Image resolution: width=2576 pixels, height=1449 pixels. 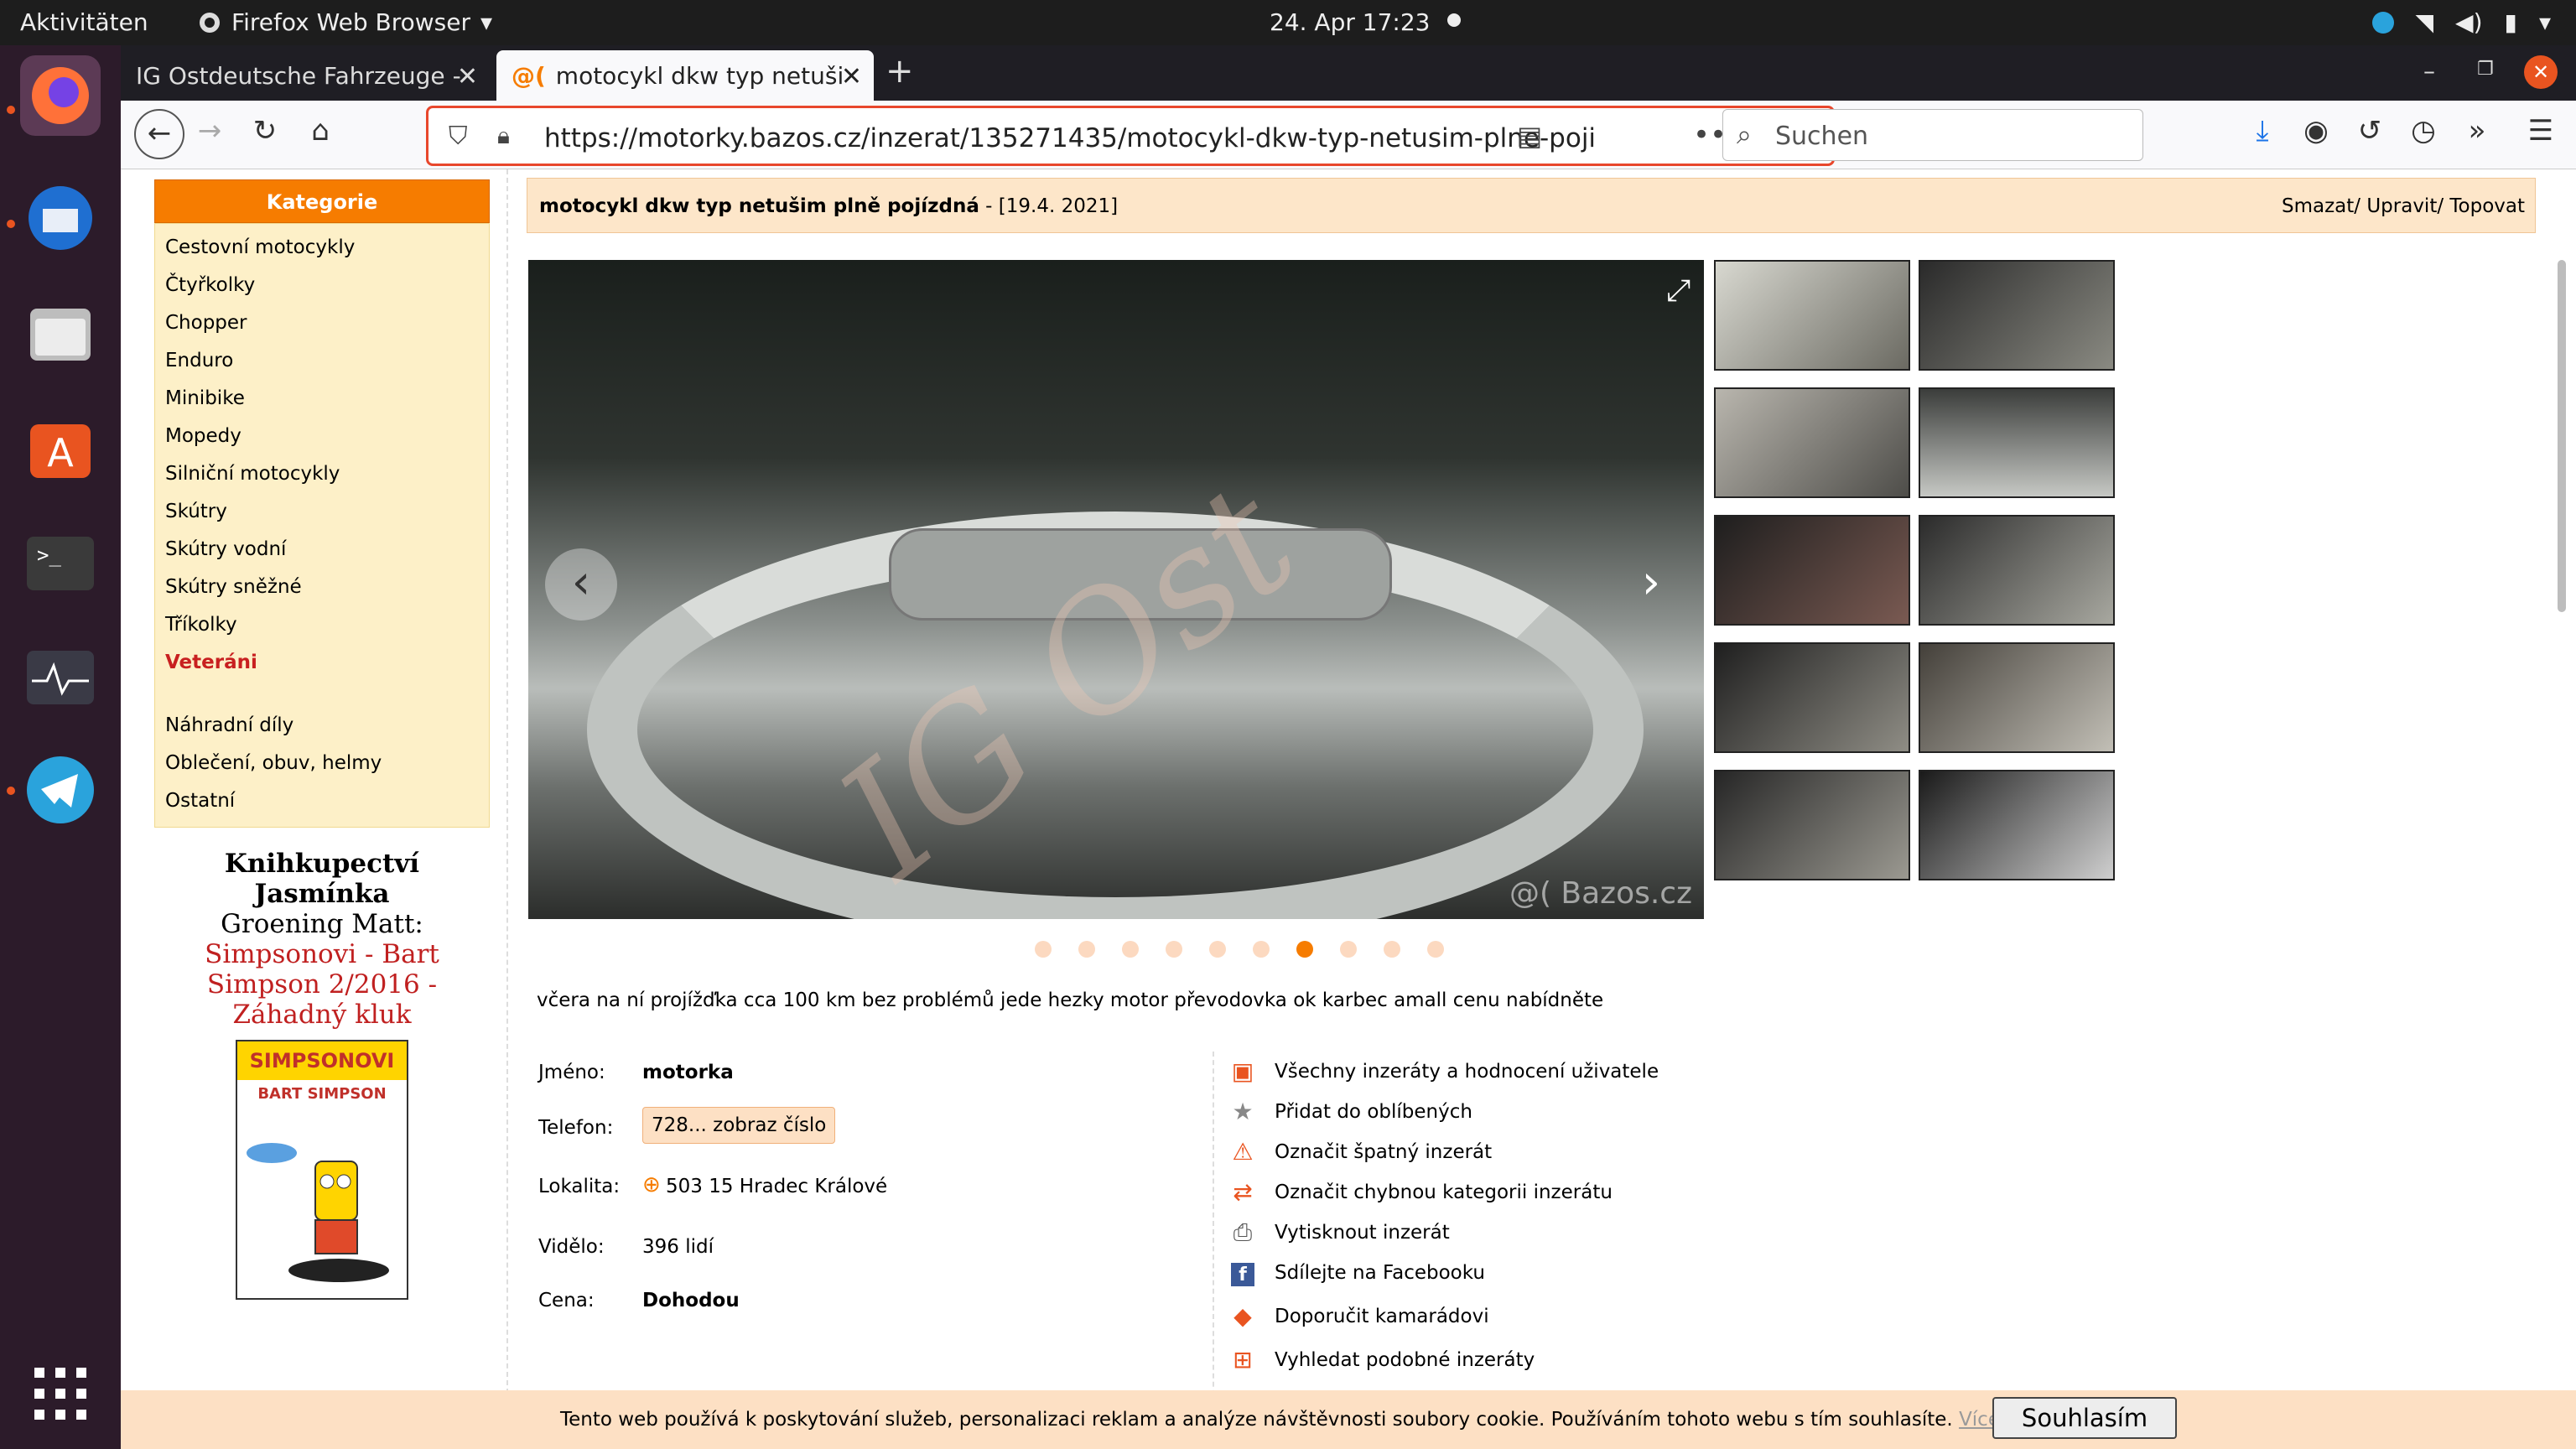 What do you see at coordinates (2429, 71) in the screenshot?
I see `minimize-icon: –` at bounding box center [2429, 71].